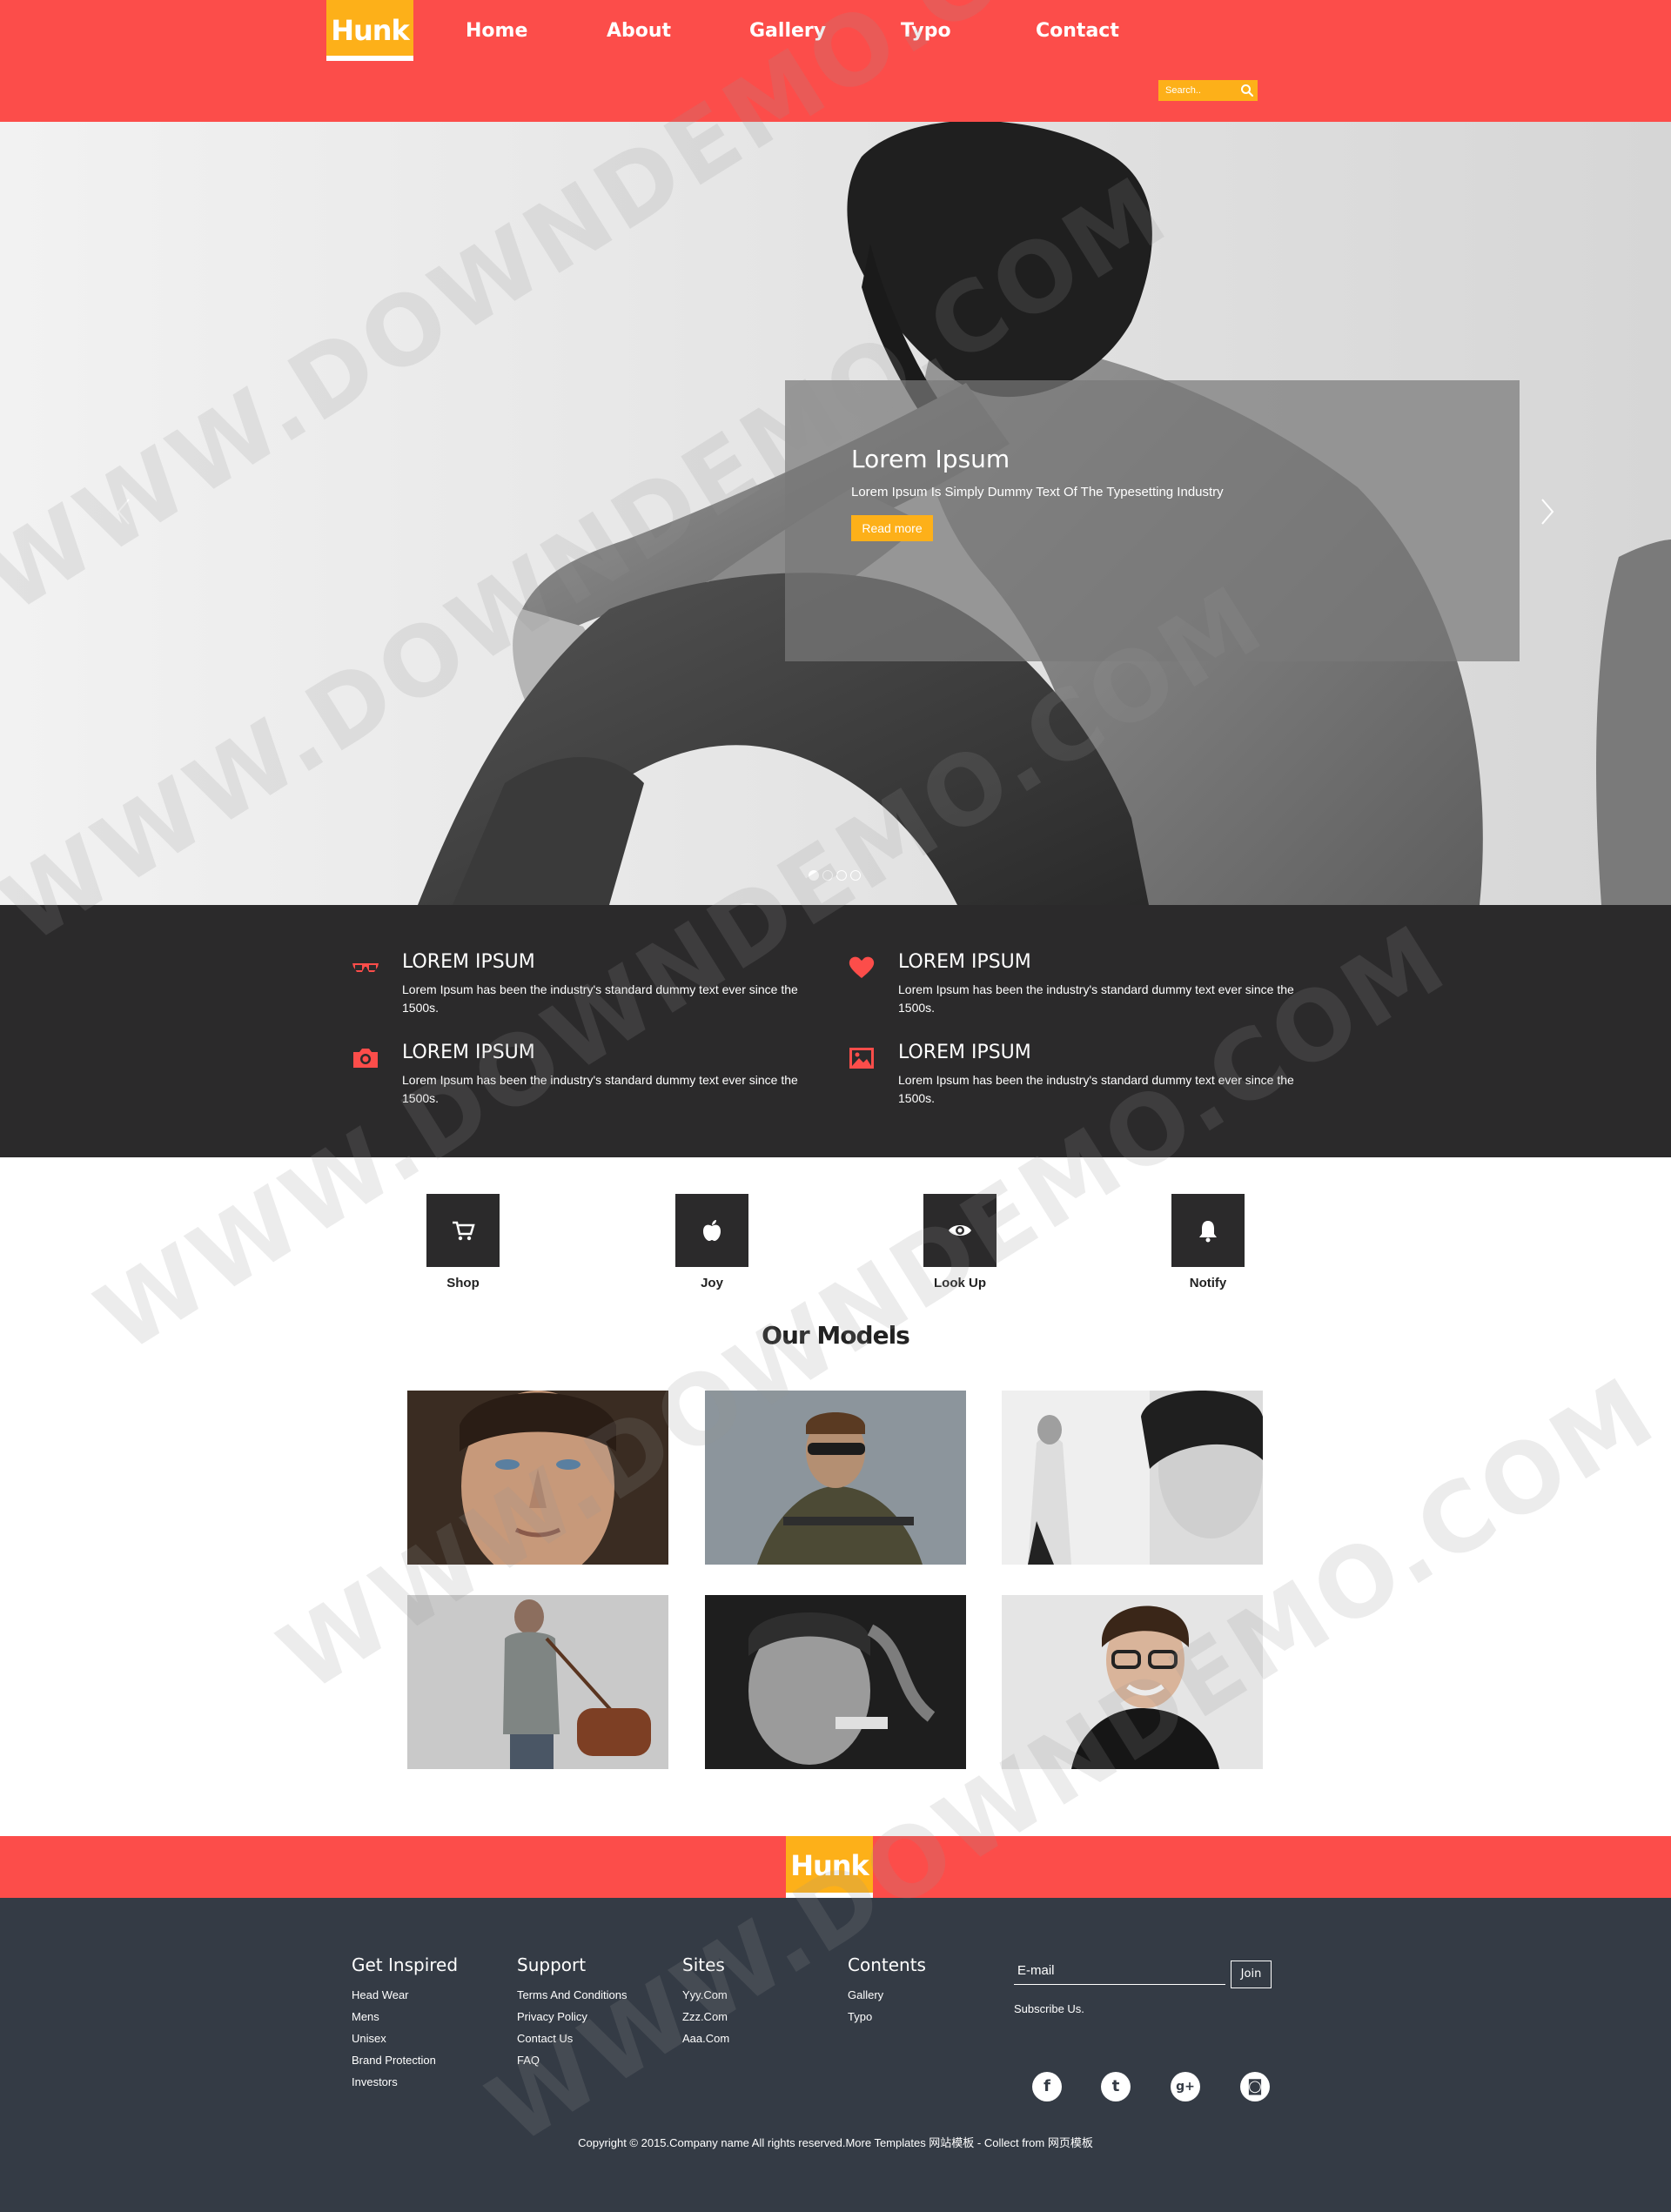 The width and height of the screenshot is (1671, 2212). I want to click on section-title: Our Models, so click(836, 1335).